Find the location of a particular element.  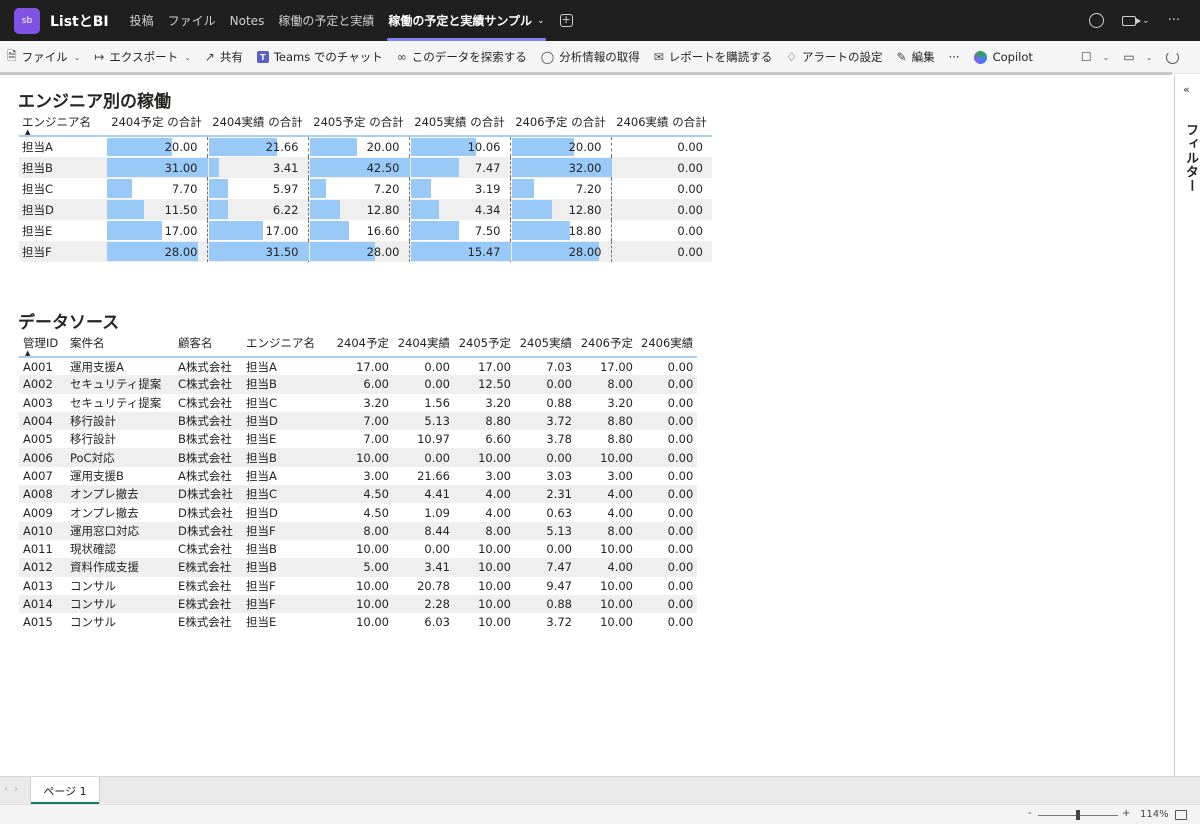

value-cell: 0.00 is located at coordinates (661, 146).